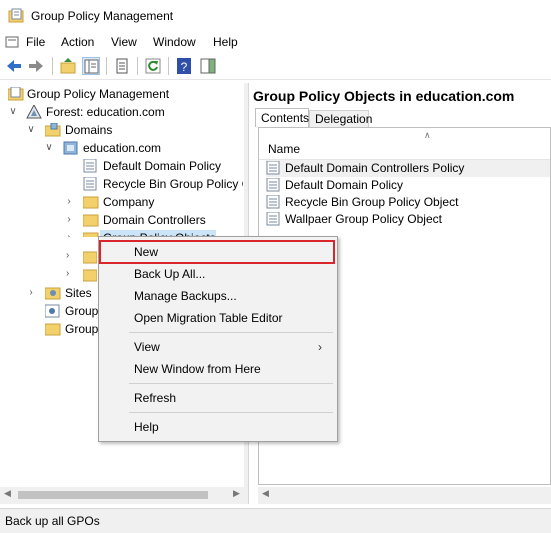 The height and width of the screenshot is (533, 551). I want to click on menu-item-open-migration-table-editor: Open Migration Table Editor, so click(217, 318).